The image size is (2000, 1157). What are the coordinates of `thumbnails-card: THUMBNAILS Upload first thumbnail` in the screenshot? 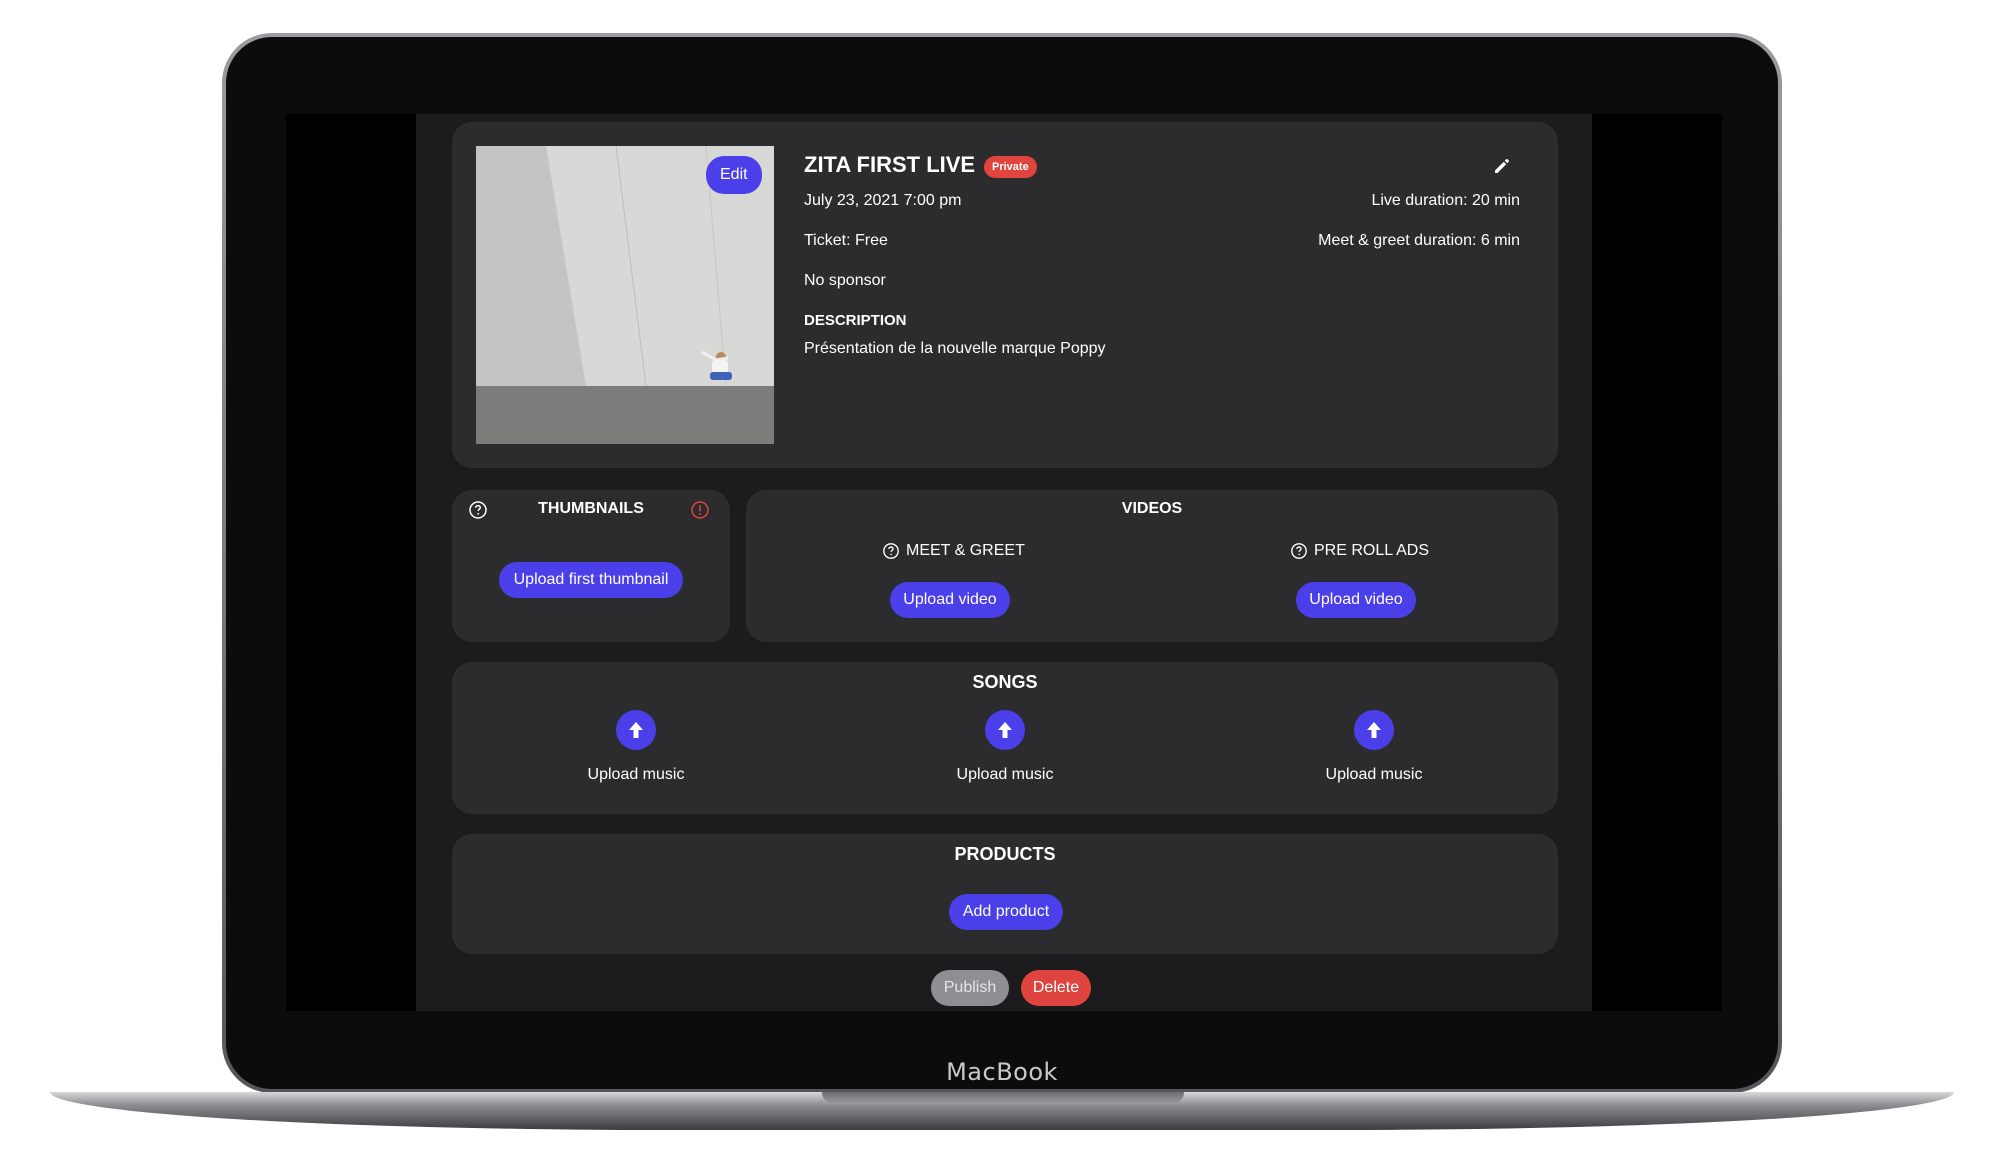 It's located at (591, 566).